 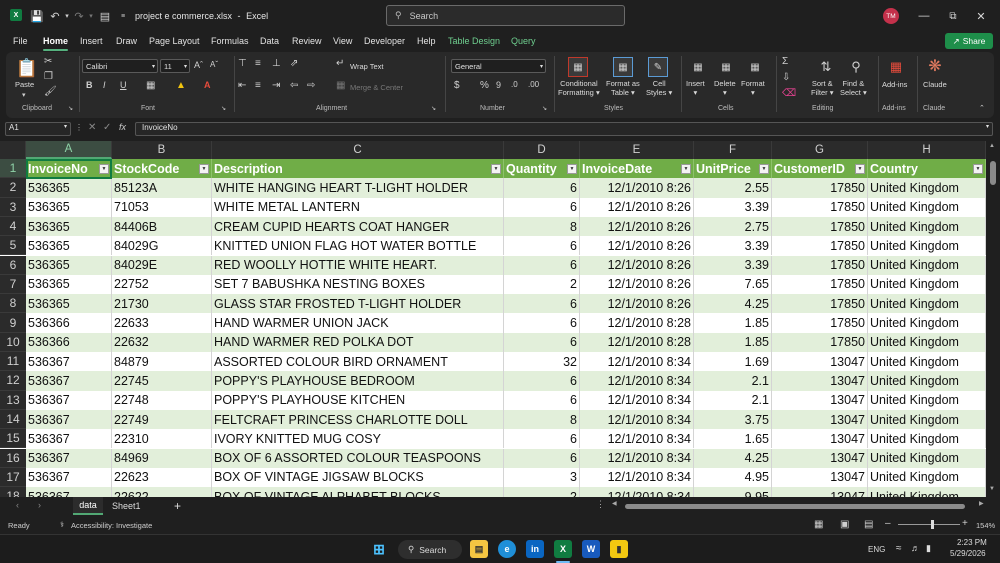 What do you see at coordinates (868, 524) in the screenshot?
I see `page-break-view-icon: ▤` at bounding box center [868, 524].